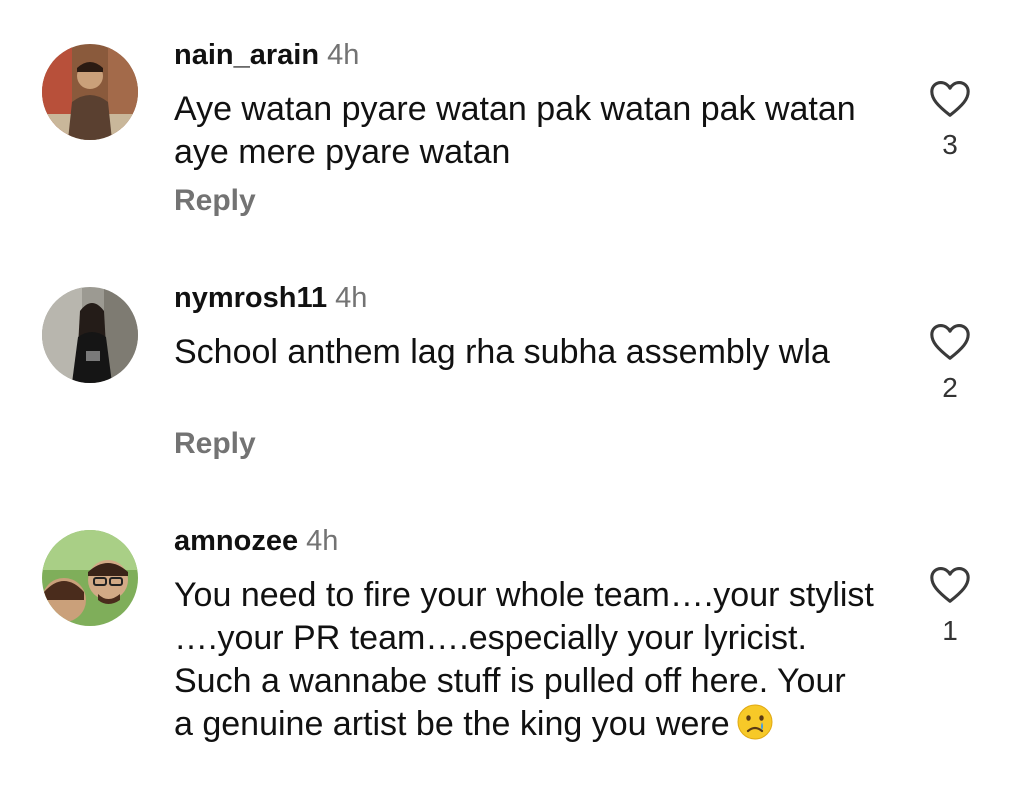  I want to click on username: nymrosh11, so click(250, 298).